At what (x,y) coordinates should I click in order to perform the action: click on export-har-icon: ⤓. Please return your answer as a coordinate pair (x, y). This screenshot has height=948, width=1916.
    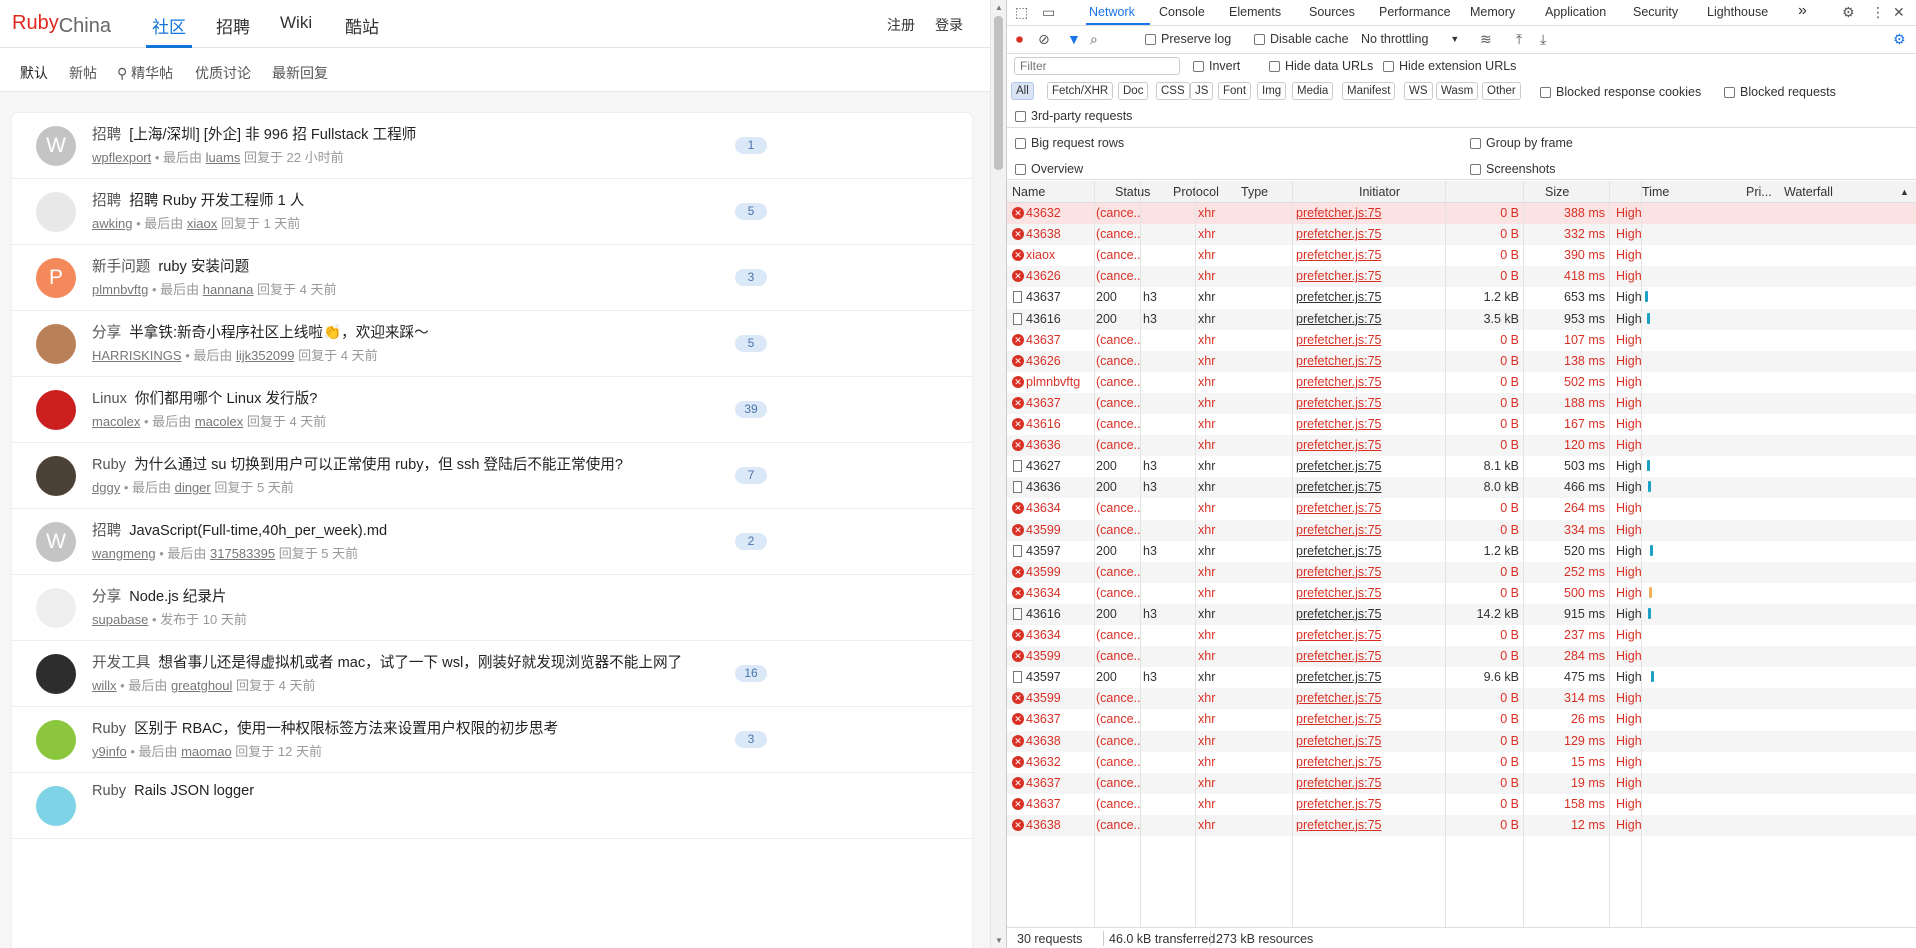
    Looking at the image, I should click on (1543, 39).